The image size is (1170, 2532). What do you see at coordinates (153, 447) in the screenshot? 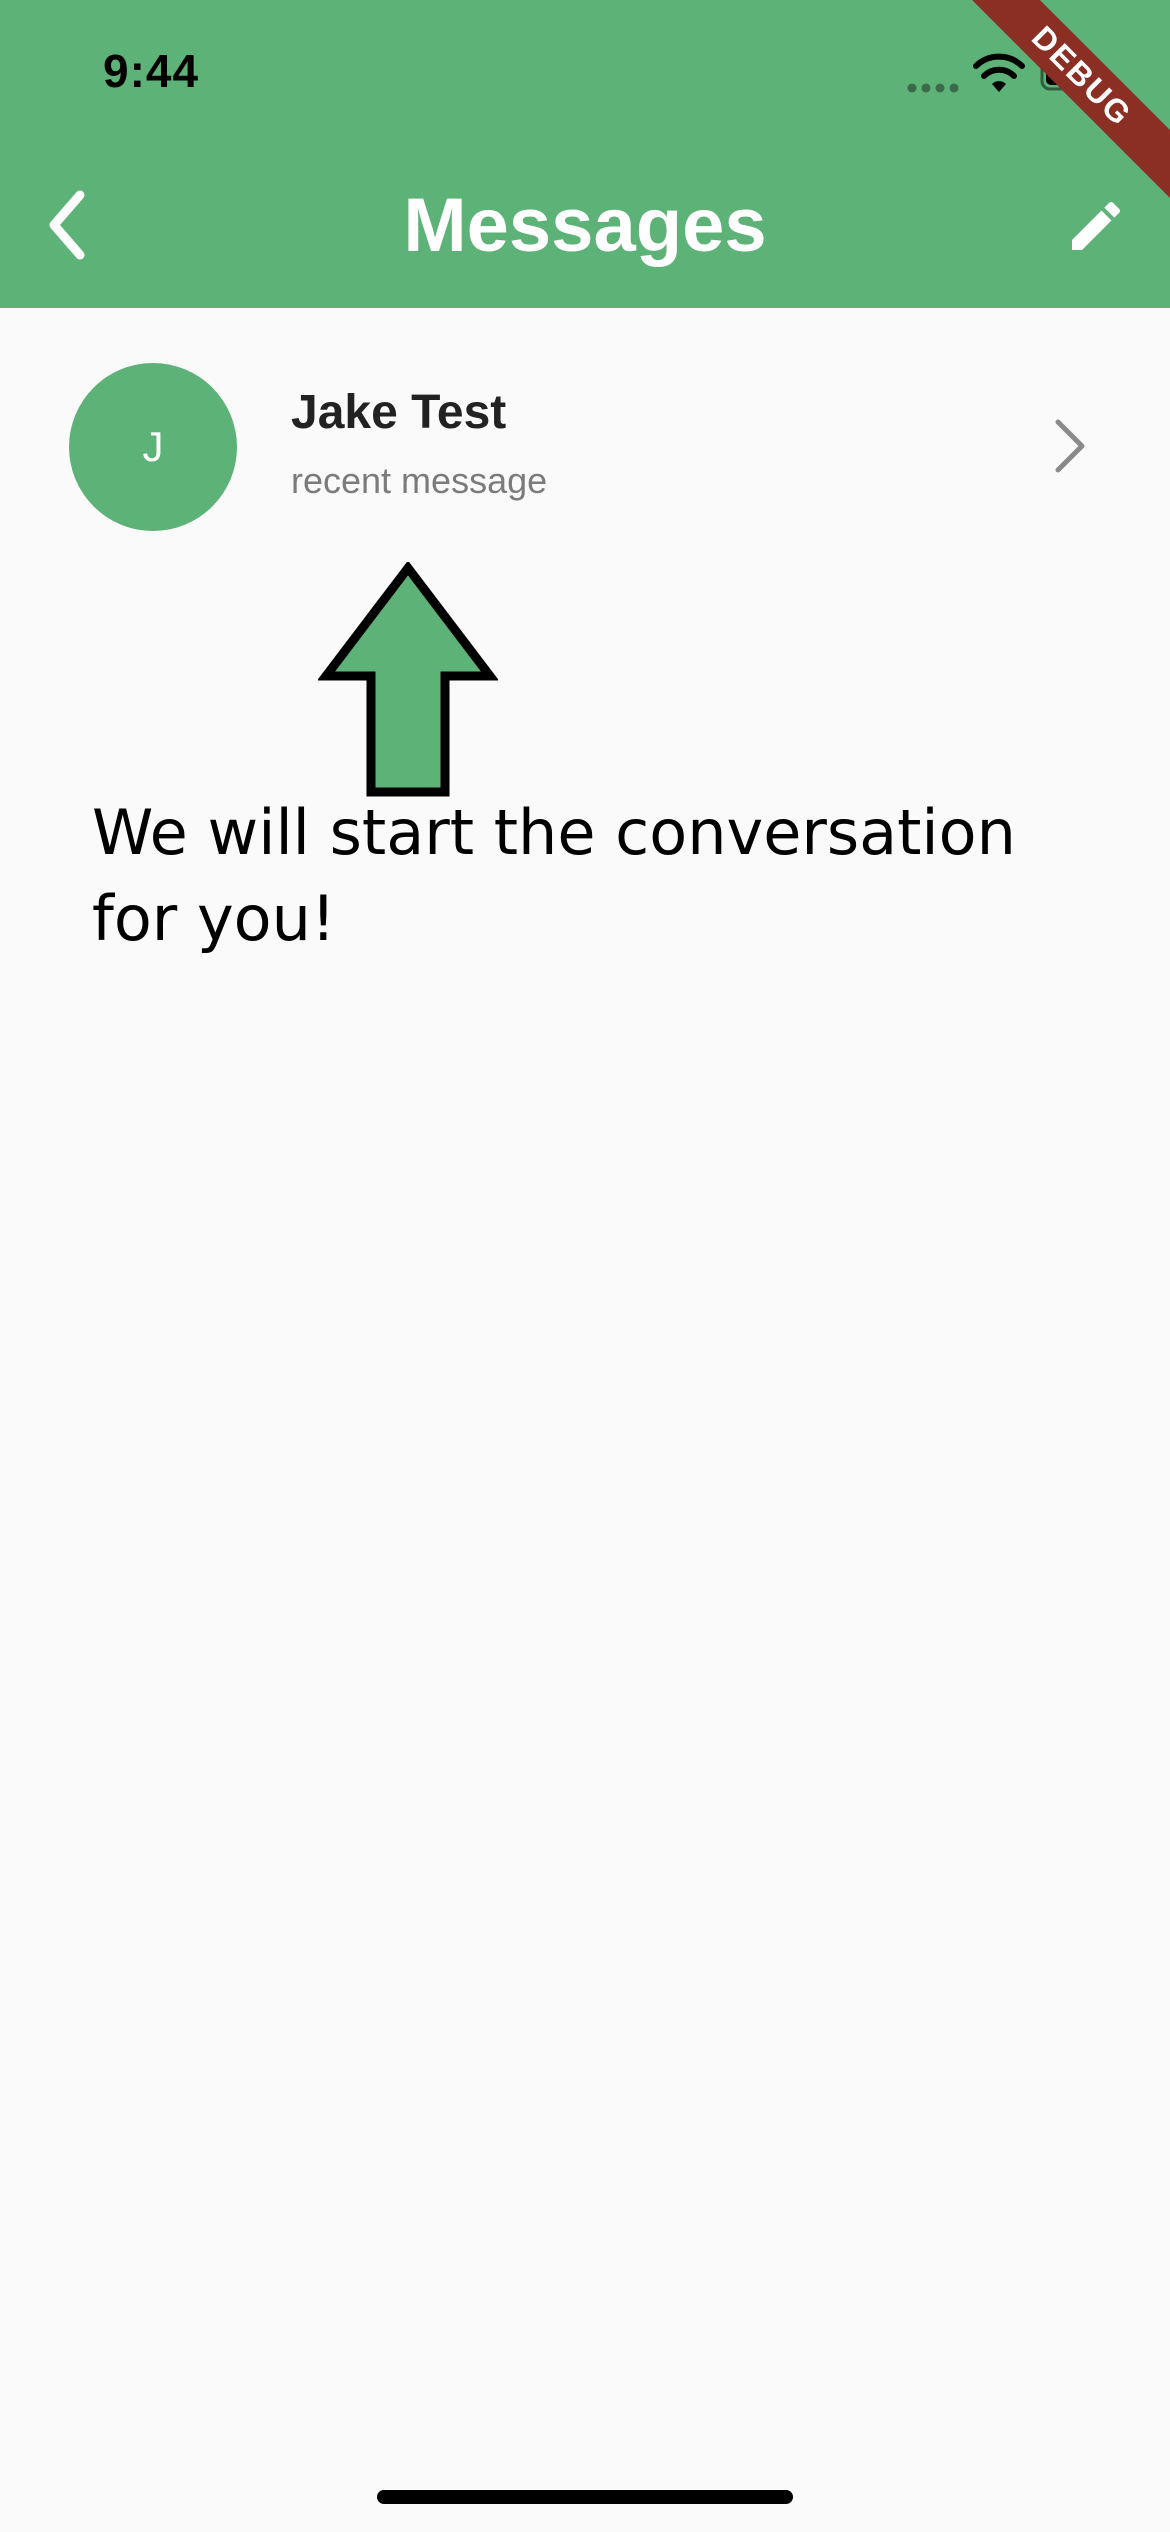
I see `avatar: J` at bounding box center [153, 447].